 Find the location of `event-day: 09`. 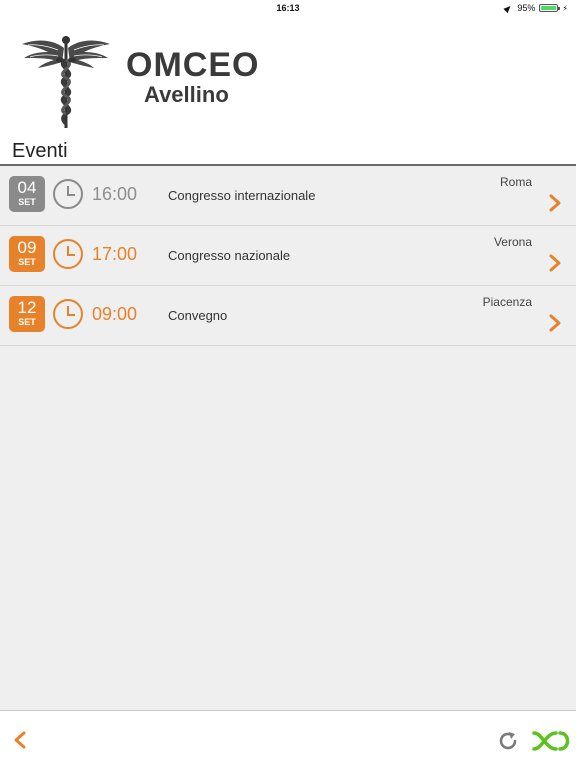

event-day: 09 is located at coordinates (27, 247).